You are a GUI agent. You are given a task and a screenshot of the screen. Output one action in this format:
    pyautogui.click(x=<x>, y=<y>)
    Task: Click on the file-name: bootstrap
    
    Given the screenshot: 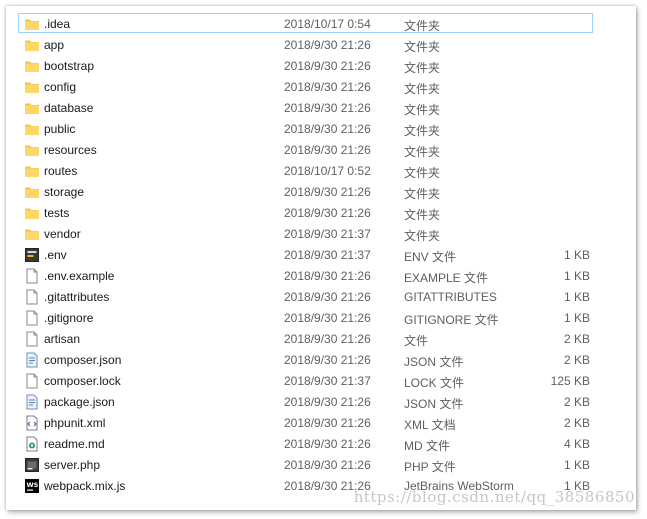 What is the action you would take?
    pyautogui.click(x=69, y=66)
    